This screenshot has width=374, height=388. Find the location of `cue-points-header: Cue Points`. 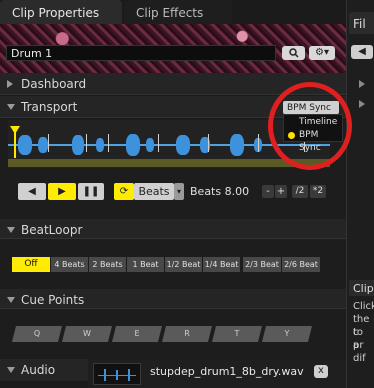

cue-points-header: Cue Points is located at coordinates (173, 299).